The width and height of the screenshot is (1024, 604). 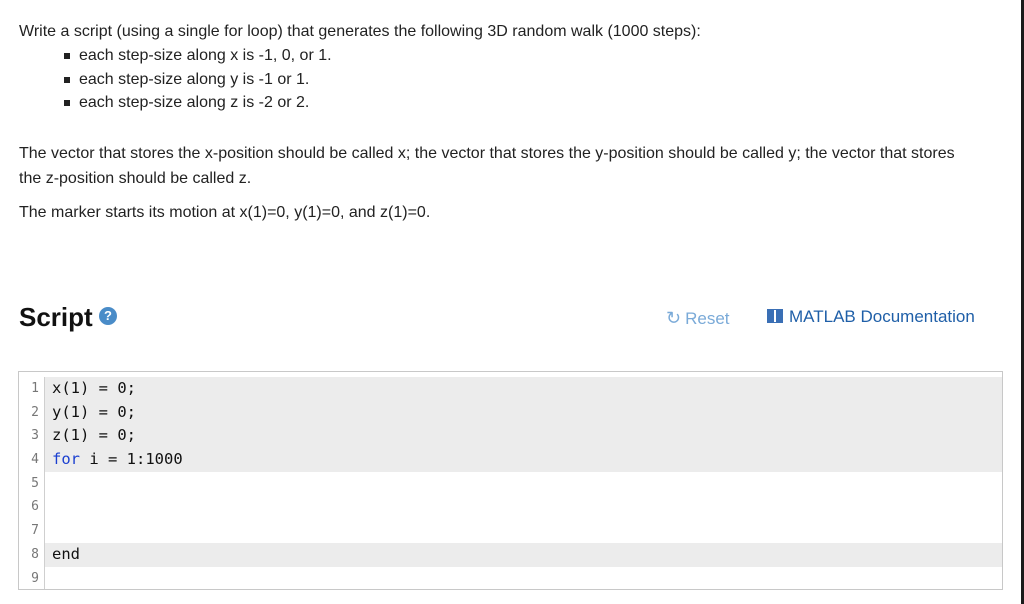 What do you see at coordinates (32, 554) in the screenshot?
I see `line-number: 8` at bounding box center [32, 554].